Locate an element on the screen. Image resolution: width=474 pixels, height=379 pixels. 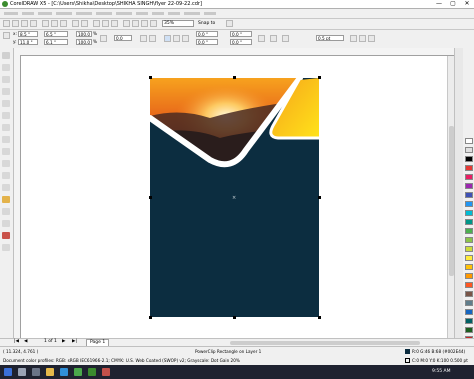
menu-item-arrange is located at coordinates (84, 13).